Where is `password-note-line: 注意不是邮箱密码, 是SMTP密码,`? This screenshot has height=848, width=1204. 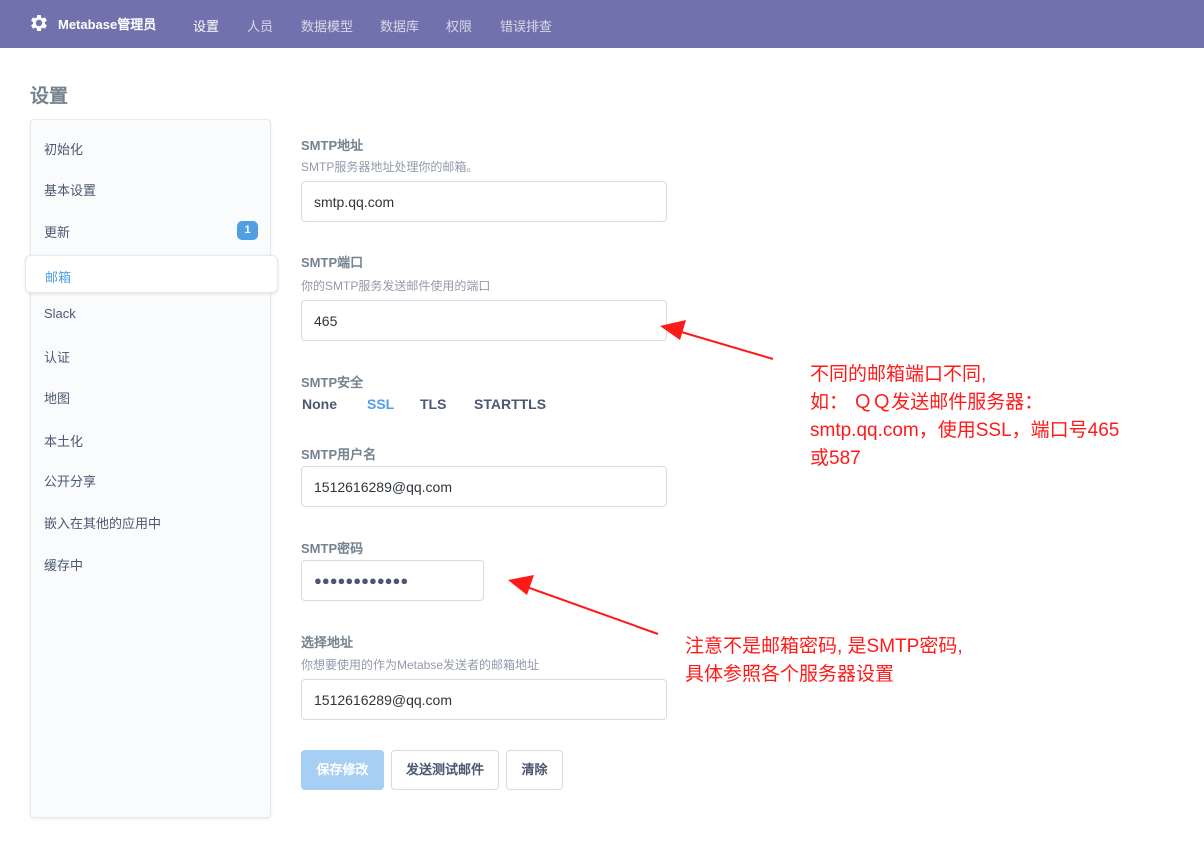 password-note-line: 注意不是邮箱密码, 是SMTP密码, is located at coordinates (824, 646).